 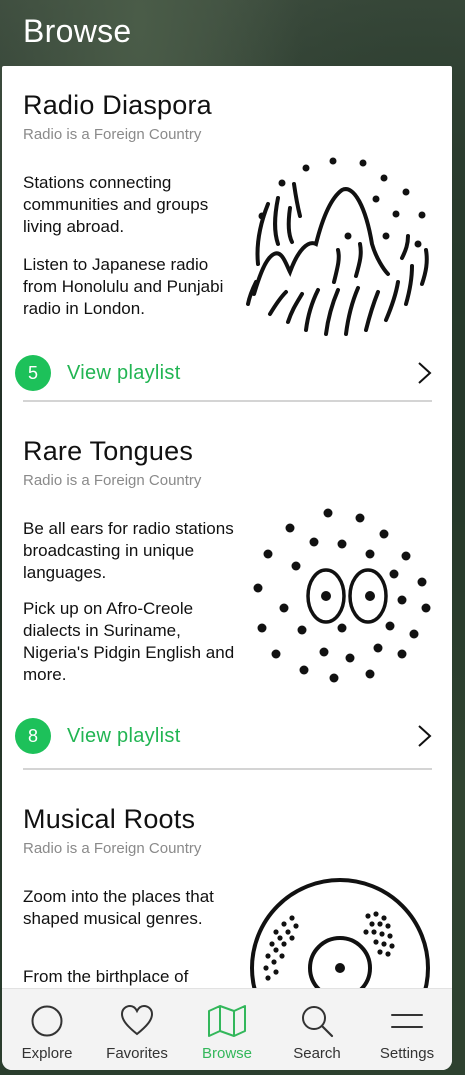 What do you see at coordinates (117, 105) in the screenshot?
I see `card-title: Radio Diaspora` at bounding box center [117, 105].